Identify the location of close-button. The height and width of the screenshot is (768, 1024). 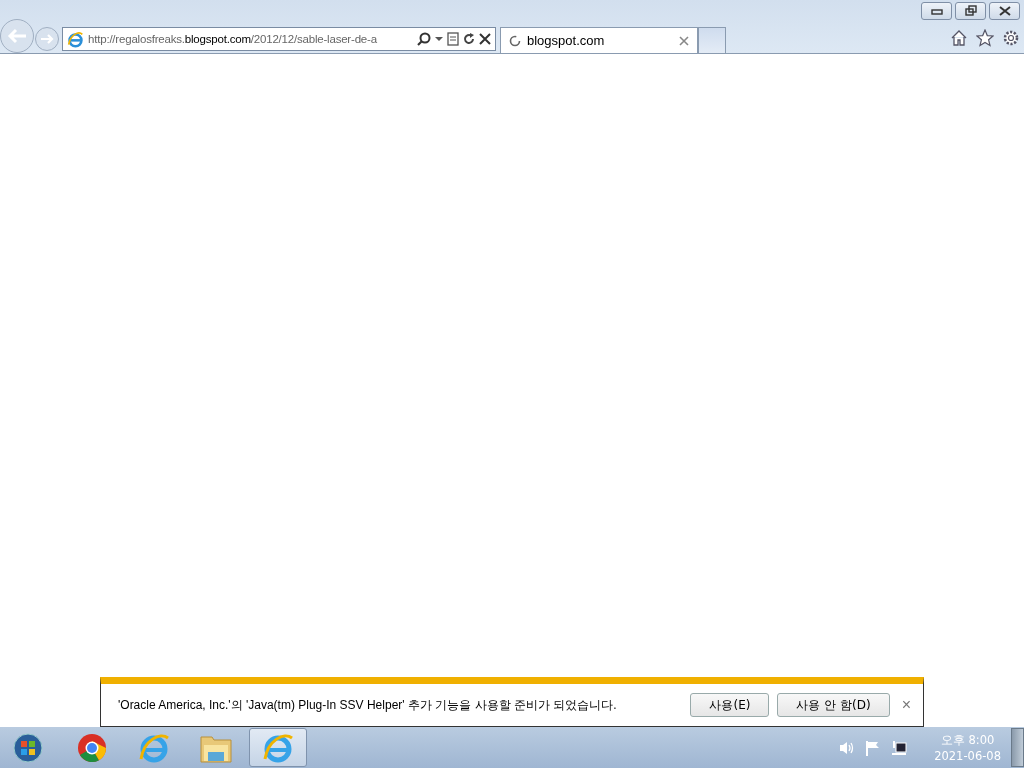
(1004, 11).